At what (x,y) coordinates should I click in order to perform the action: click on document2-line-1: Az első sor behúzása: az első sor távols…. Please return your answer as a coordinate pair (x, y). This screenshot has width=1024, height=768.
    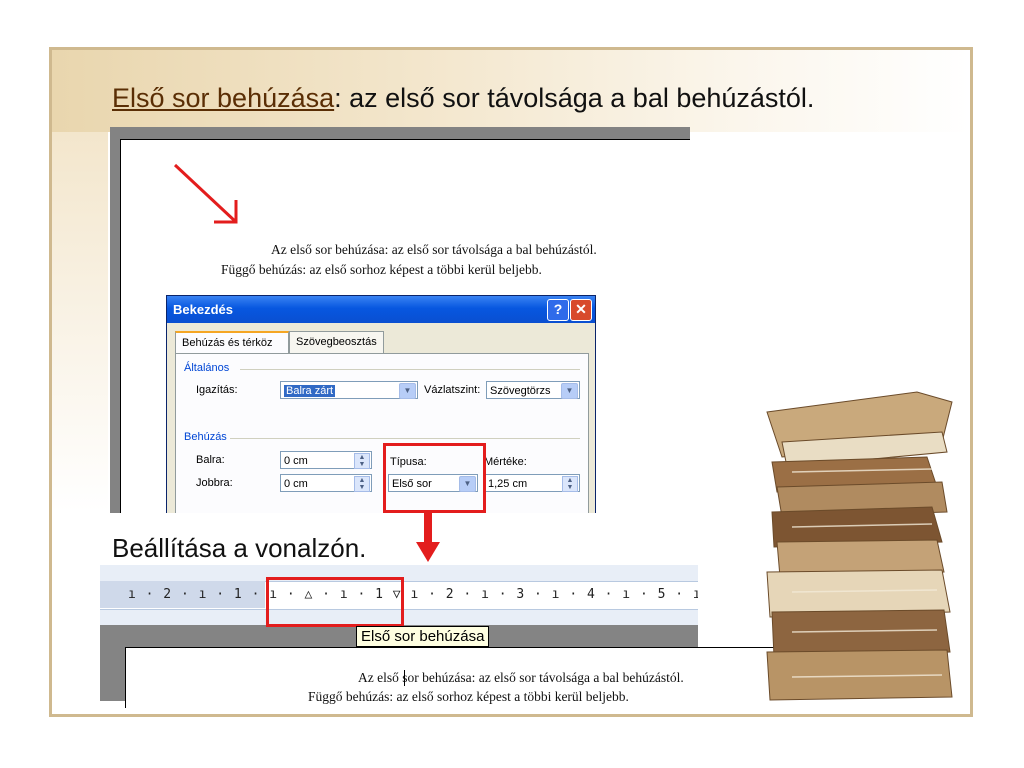
    Looking at the image, I should click on (521, 677).